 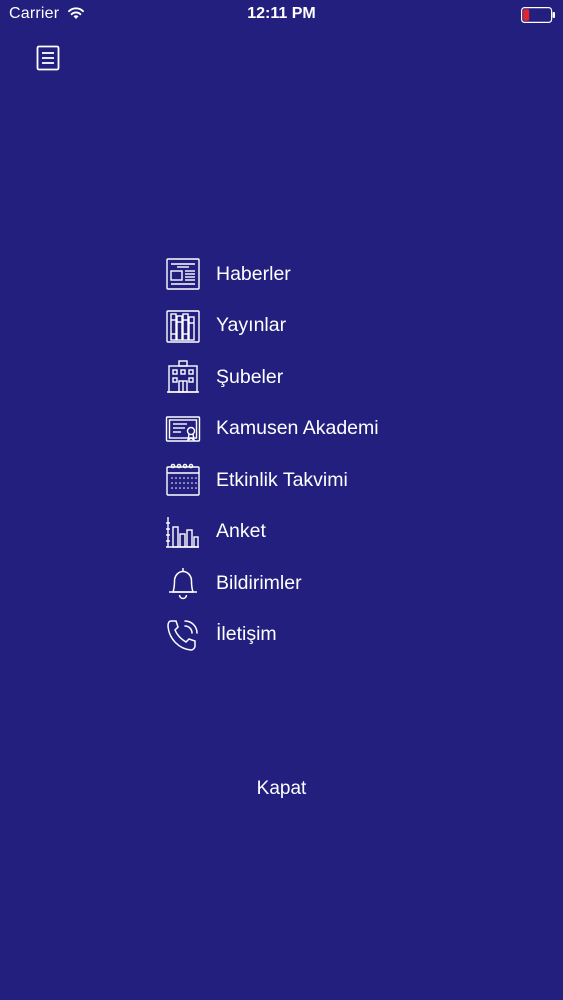 I want to click on calendar-icon, so click(x=183, y=479).